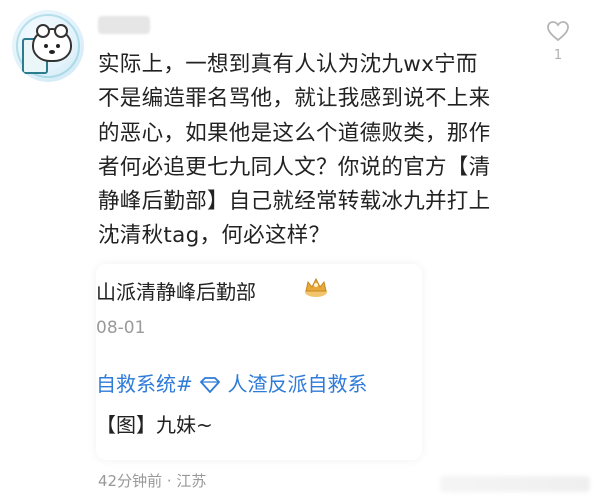  Describe the element at coordinates (121, 328) in the screenshot. I see `quoted-post-date: 08-01` at that location.